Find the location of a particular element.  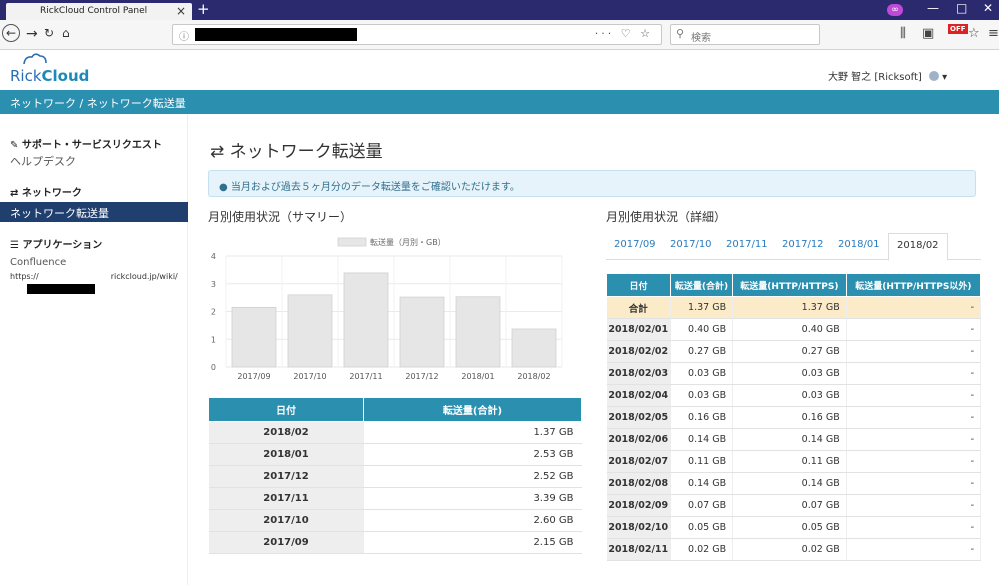

total-cell: 0.40 GB is located at coordinates (702, 329).